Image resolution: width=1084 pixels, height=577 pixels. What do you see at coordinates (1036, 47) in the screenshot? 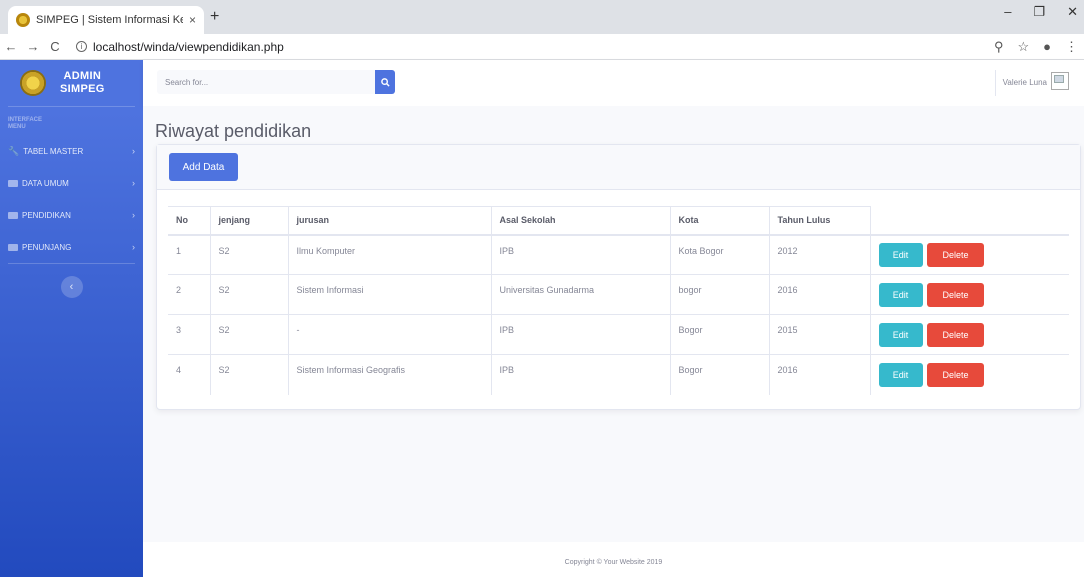
I see `address-bar-actions: ⚲ ☆ ● ⋮` at bounding box center [1036, 47].